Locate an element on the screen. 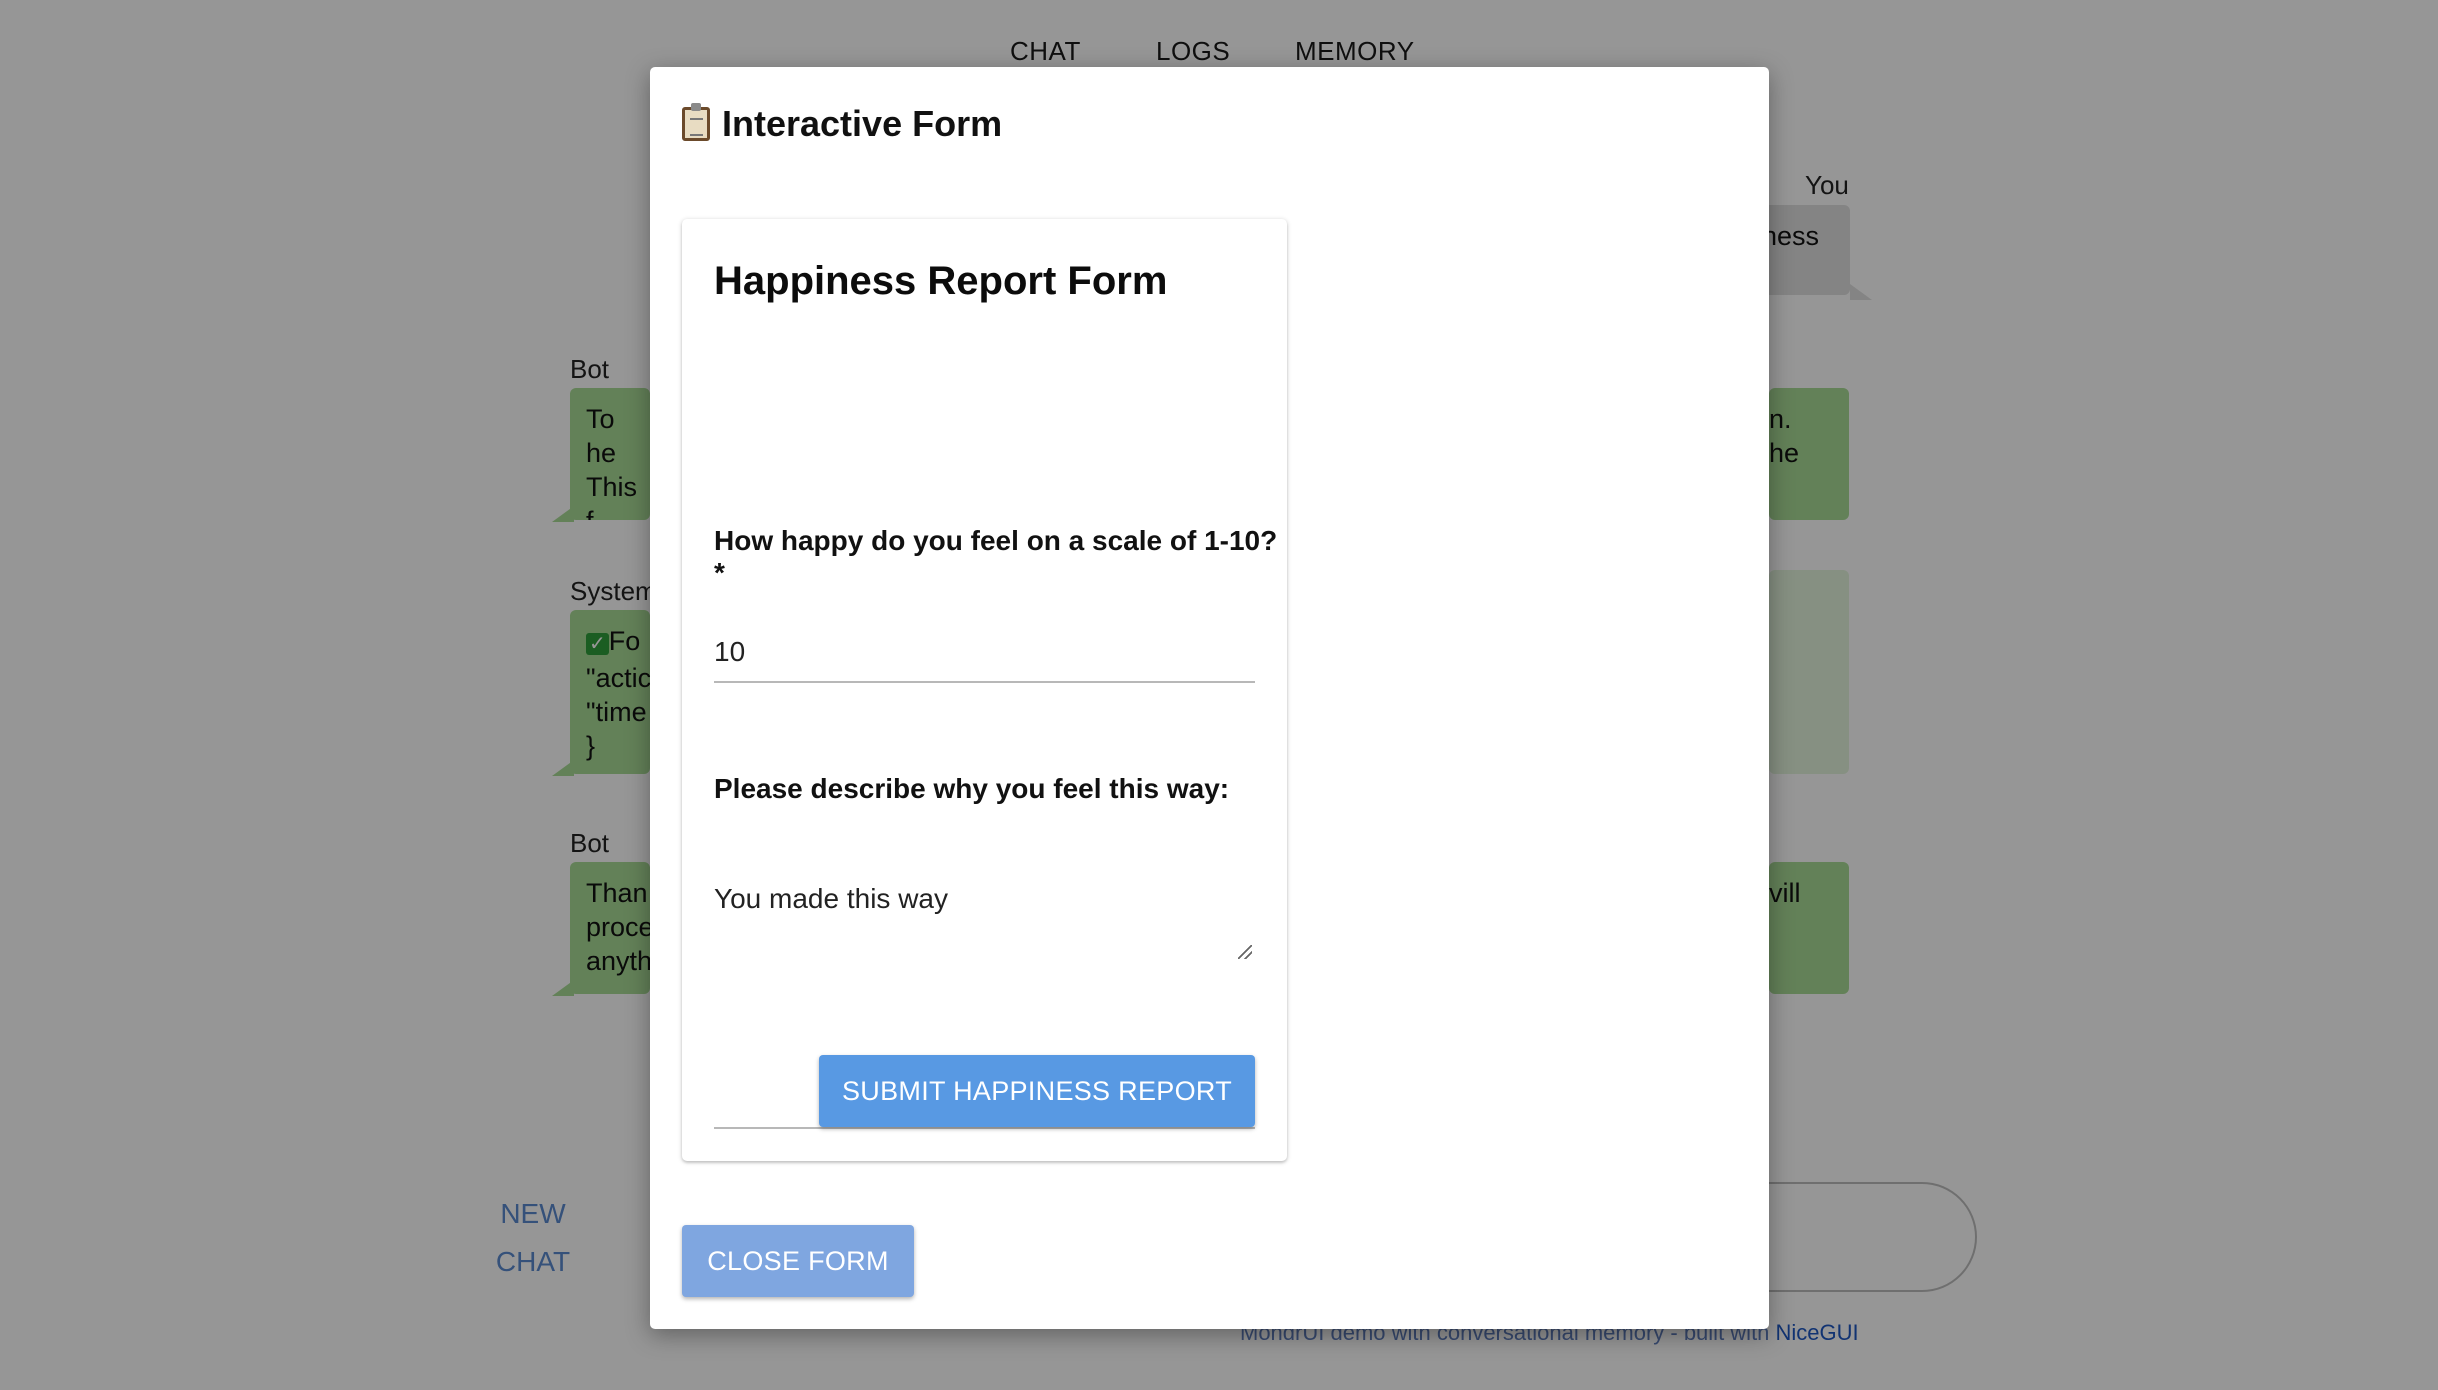 Image resolution: width=2438 pixels, height=1390 pixels. submit-happiness-report-button: SUBMIT HAPPINESS REPORT is located at coordinates (1037, 1091).